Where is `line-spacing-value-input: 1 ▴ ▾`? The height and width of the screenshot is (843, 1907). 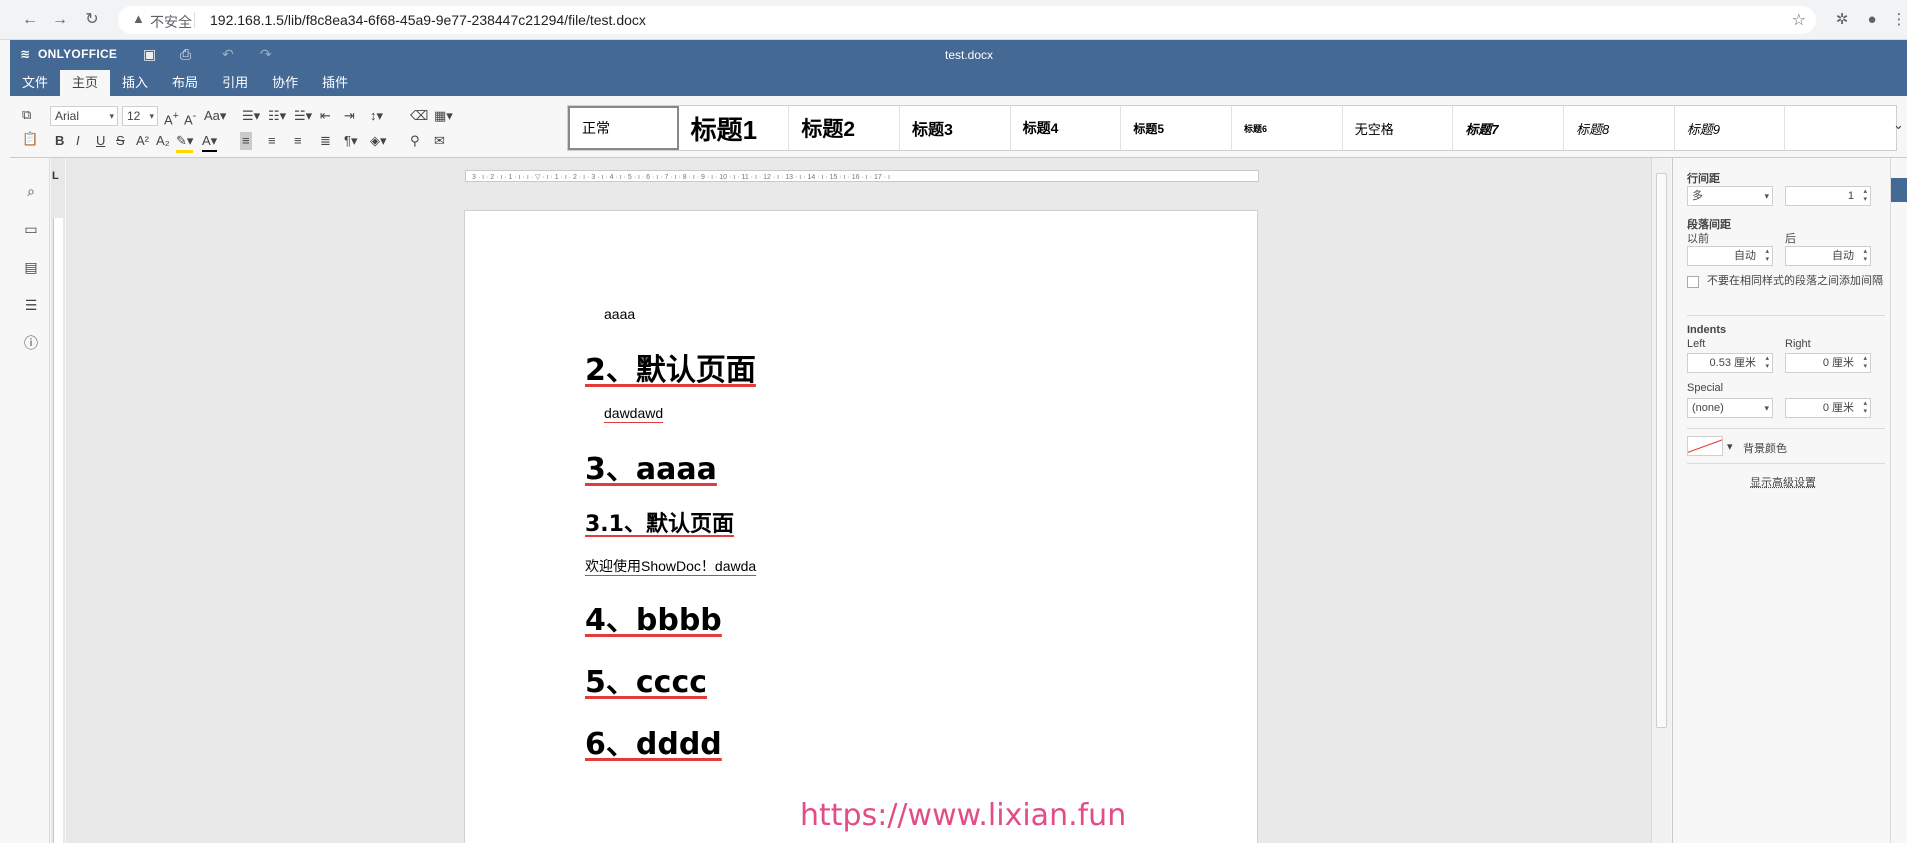
line-spacing-value-input: 1 ▴ ▾ is located at coordinates (1828, 196).